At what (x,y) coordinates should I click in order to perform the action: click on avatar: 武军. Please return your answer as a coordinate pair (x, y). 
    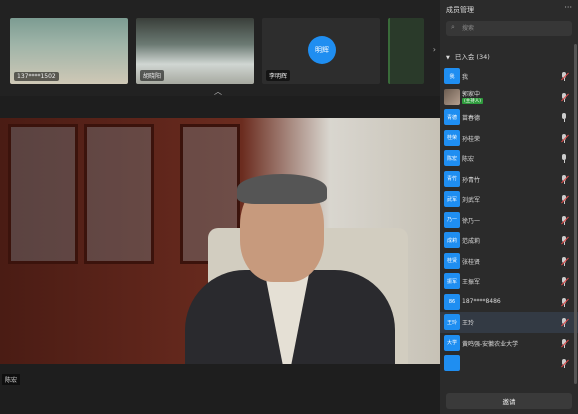
    Looking at the image, I should click on (452, 199).